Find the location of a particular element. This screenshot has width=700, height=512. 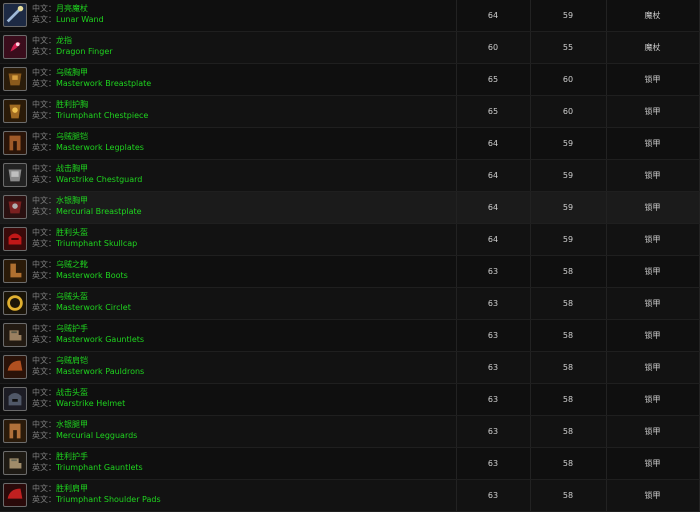

table-row: 中文：龙指 英文：Dragon Finger 60 55 魔杖 is located at coordinates (350, 48).